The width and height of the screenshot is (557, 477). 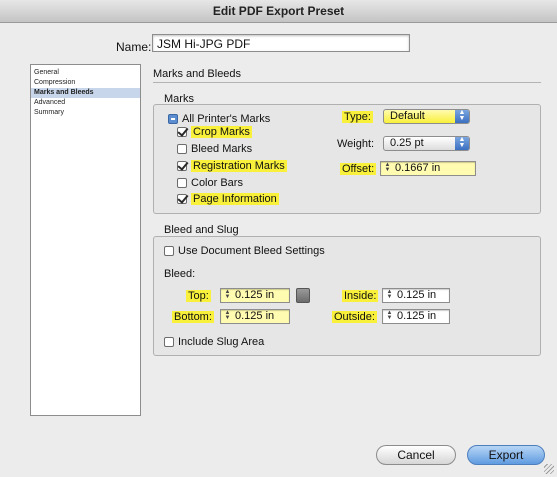 I want to click on inside-label: Inside:, so click(x=360, y=296).